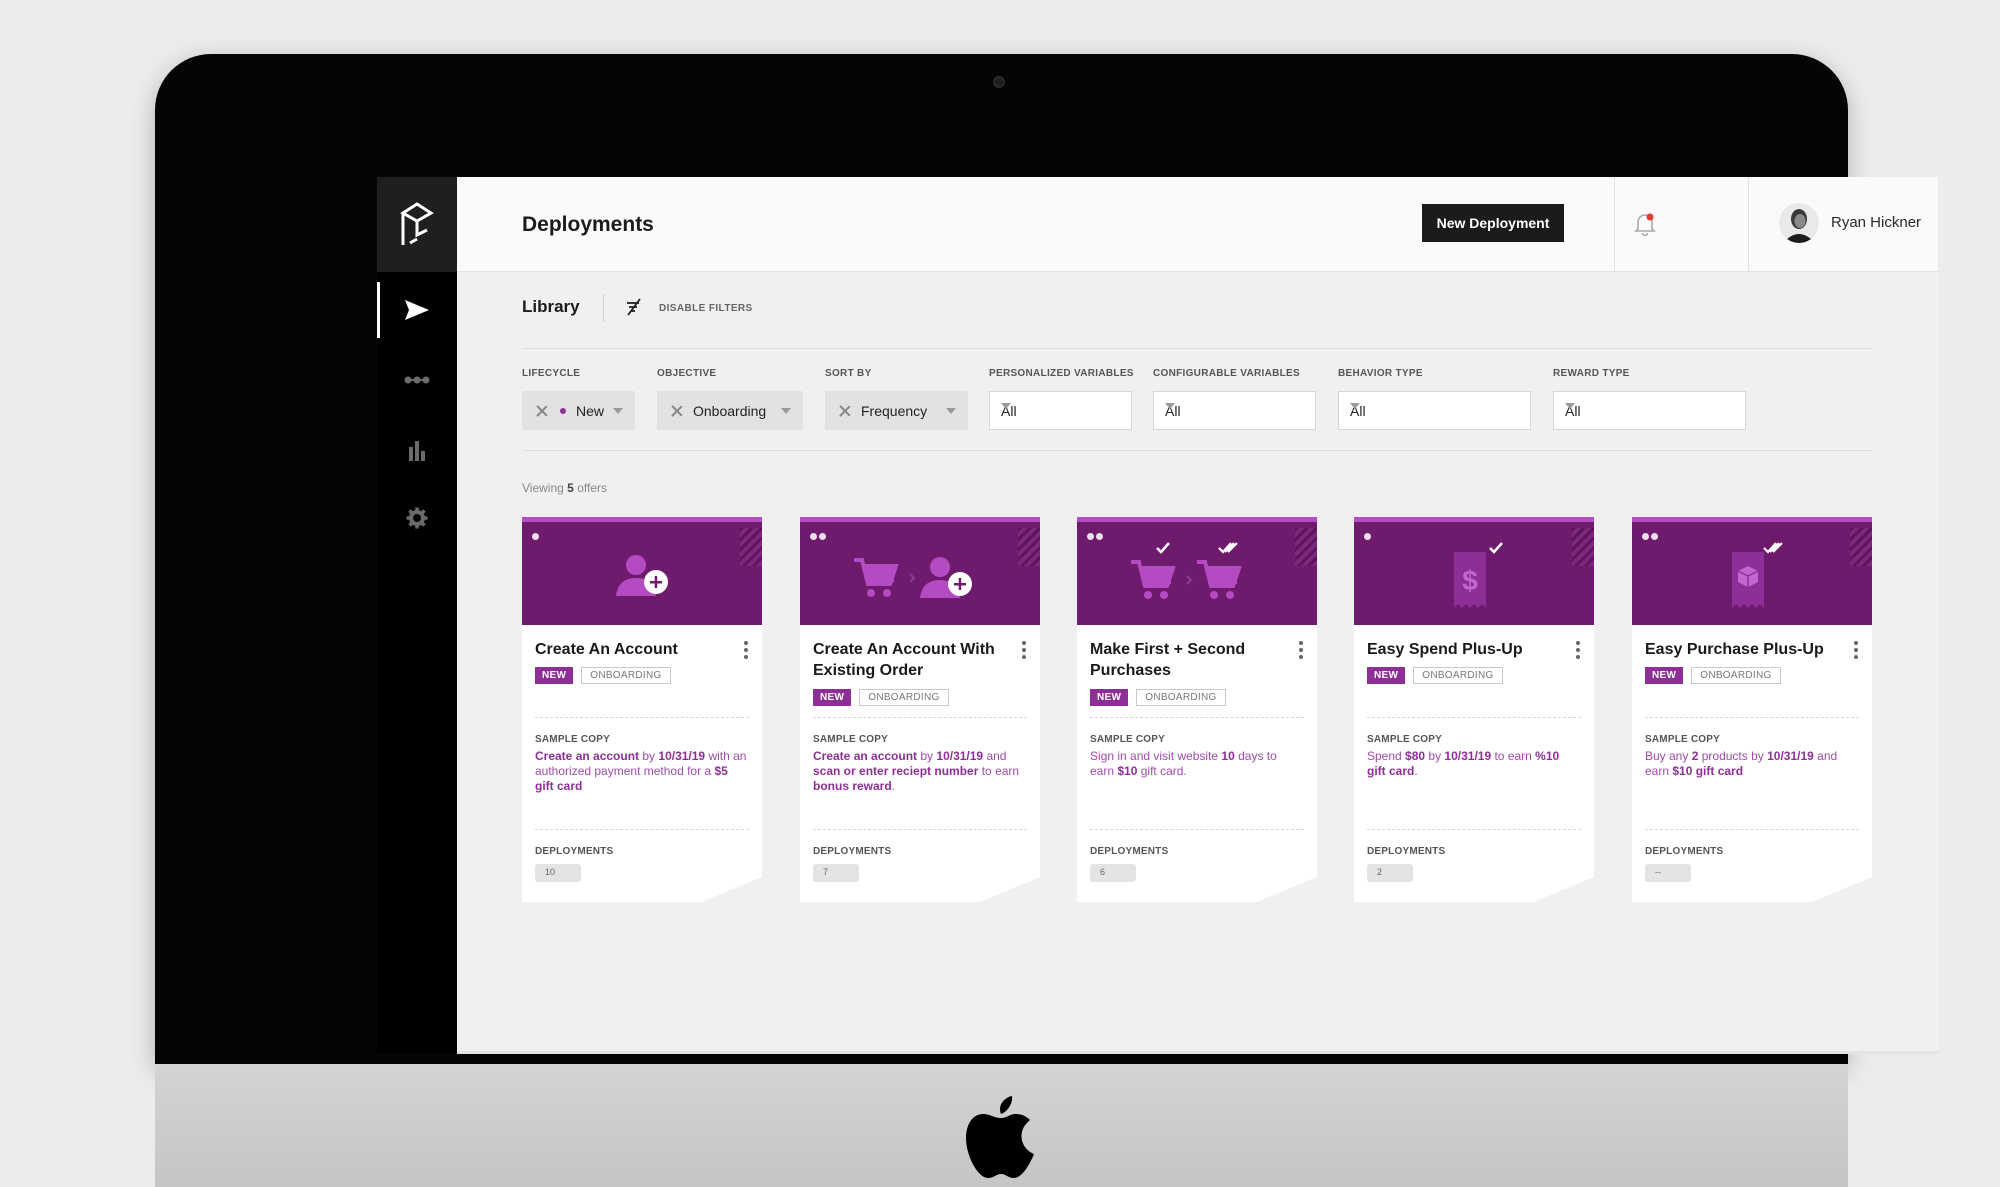 This screenshot has height=1187, width=2000. I want to click on new-deployment-button: New Deployment, so click(1493, 223).